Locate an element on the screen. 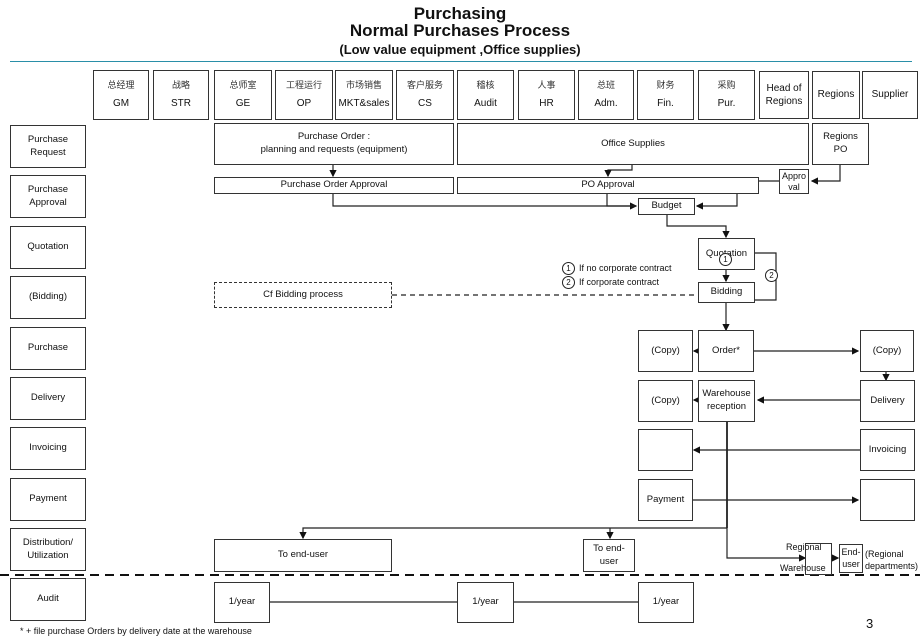 Image resolution: width=920 pixels, height=637 pixels. step-po-approval-equipment: Purchase Order Approval is located at coordinates (334, 185).